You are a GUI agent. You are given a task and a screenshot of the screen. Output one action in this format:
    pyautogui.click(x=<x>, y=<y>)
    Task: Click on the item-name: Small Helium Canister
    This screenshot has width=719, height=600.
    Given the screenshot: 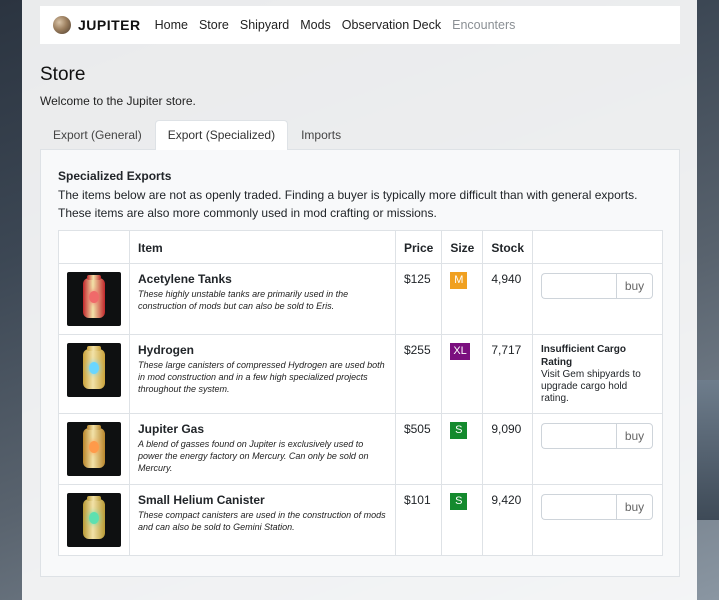 What is the action you would take?
    pyautogui.click(x=201, y=500)
    